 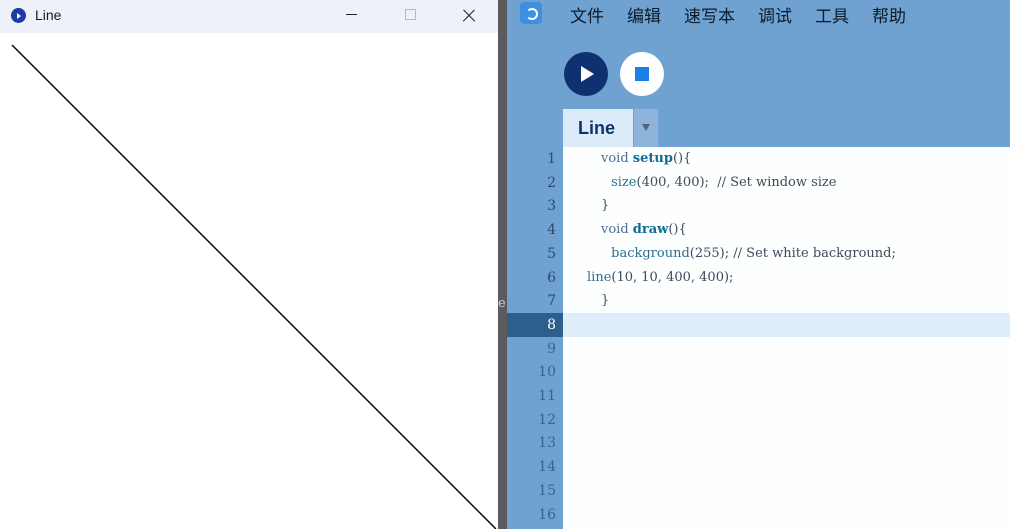 What do you see at coordinates (547, 443) in the screenshot?
I see `line-number: 13` at bounding box center [547, 443].